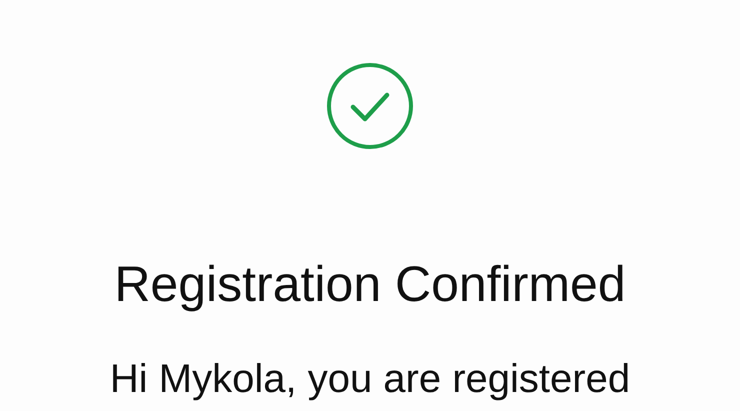 Image resolution: width=740 pixels, height=411 pixels. I want to click on confirmation-message: Hi Mykola, you are registered, so click(370, 379).